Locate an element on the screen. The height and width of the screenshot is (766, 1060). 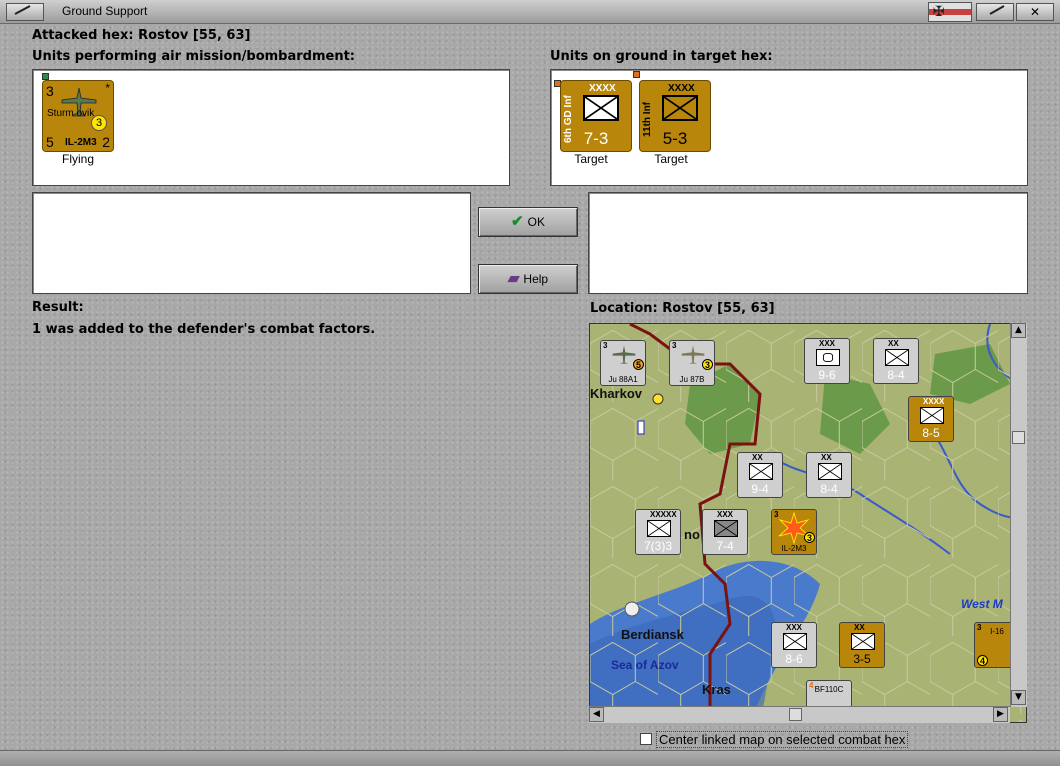
aircraft-name: Sturm ovik is located at coordinates (71, 113).